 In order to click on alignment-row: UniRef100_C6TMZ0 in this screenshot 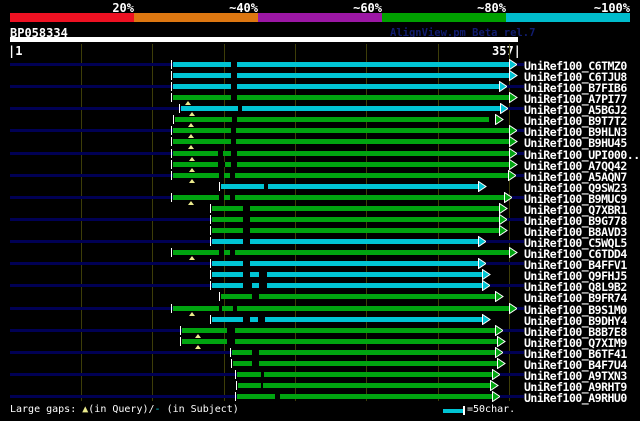, I will do `click(320, 66)`.